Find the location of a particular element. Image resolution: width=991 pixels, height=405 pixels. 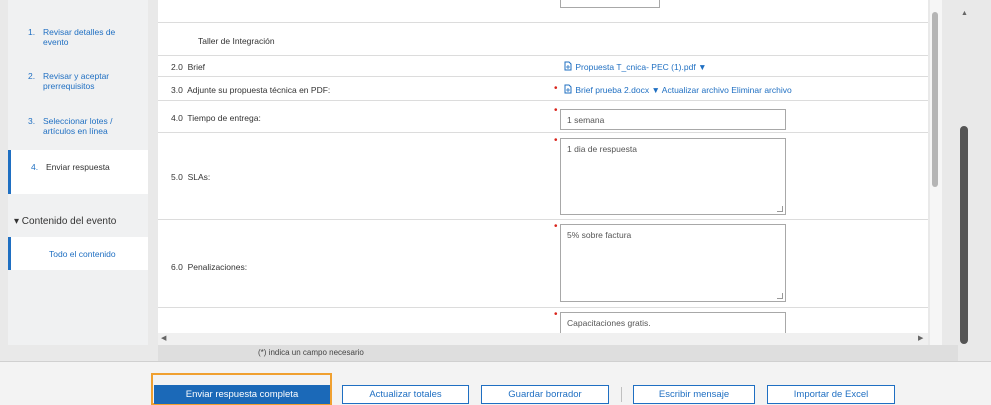

question-label: 2.0 Brief is located at coordinates (188, 67).